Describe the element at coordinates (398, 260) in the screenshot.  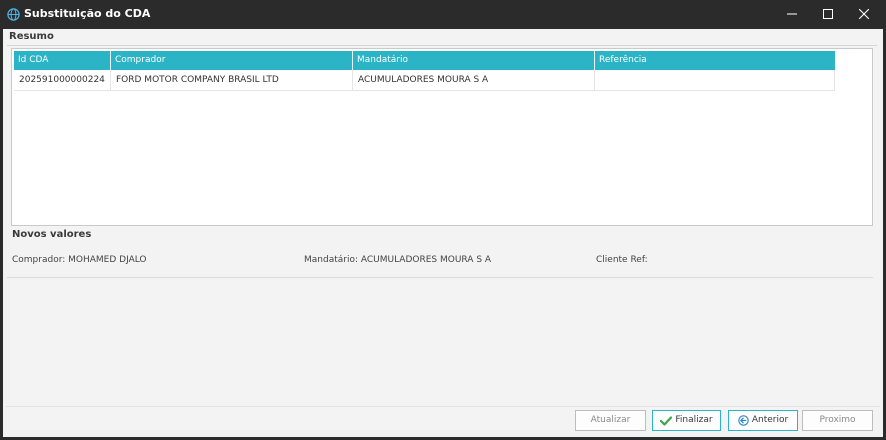
I see `novo-mandatario-label: Mandatário: ACUMULADORES MOURA S A` at that location.